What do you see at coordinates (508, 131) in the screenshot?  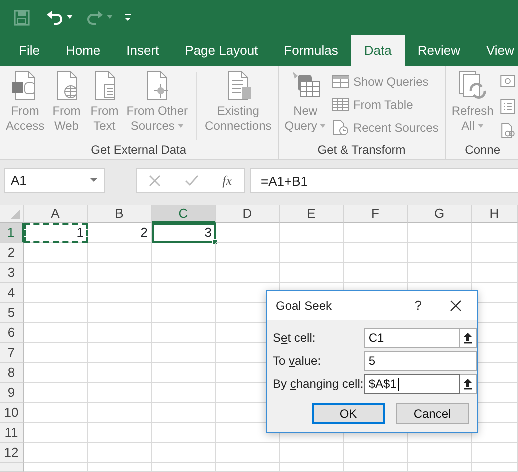 I see `link-document-icon` at bounding box center [508, 131].